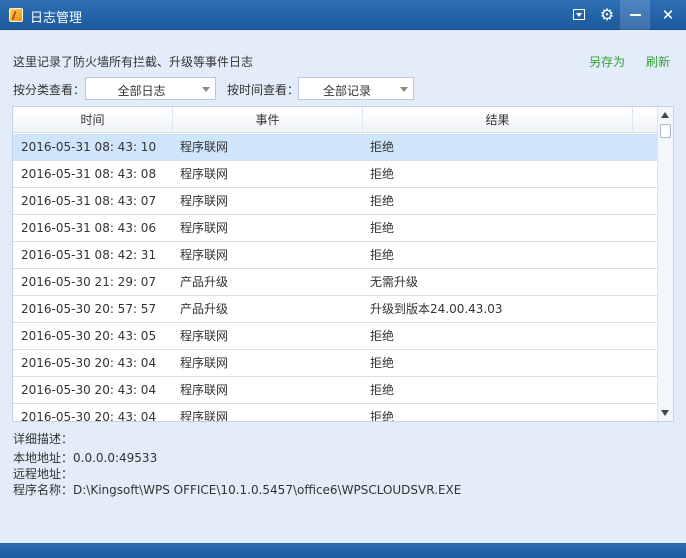  Describe the element at coordinates (89, 174) in the screenshot. I see `cell-time: 2016-05-31 08: 43: 08` at that location.